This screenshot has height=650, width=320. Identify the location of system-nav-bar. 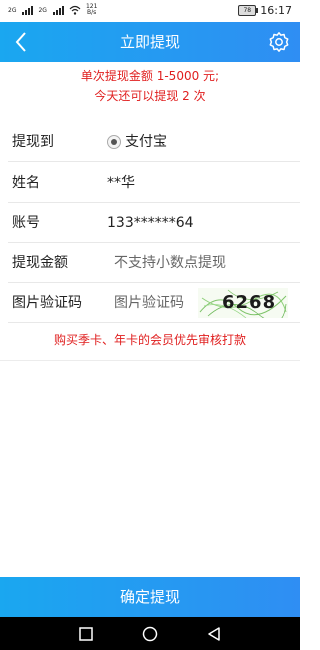
(150, 633).